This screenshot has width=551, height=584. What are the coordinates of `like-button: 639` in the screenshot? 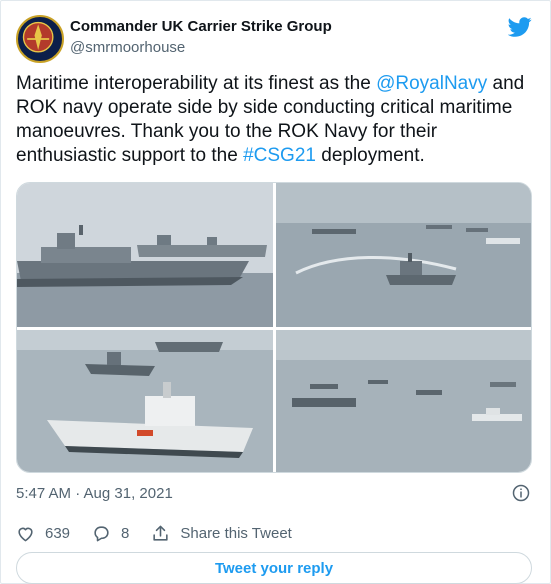 It's located at (43, 533).